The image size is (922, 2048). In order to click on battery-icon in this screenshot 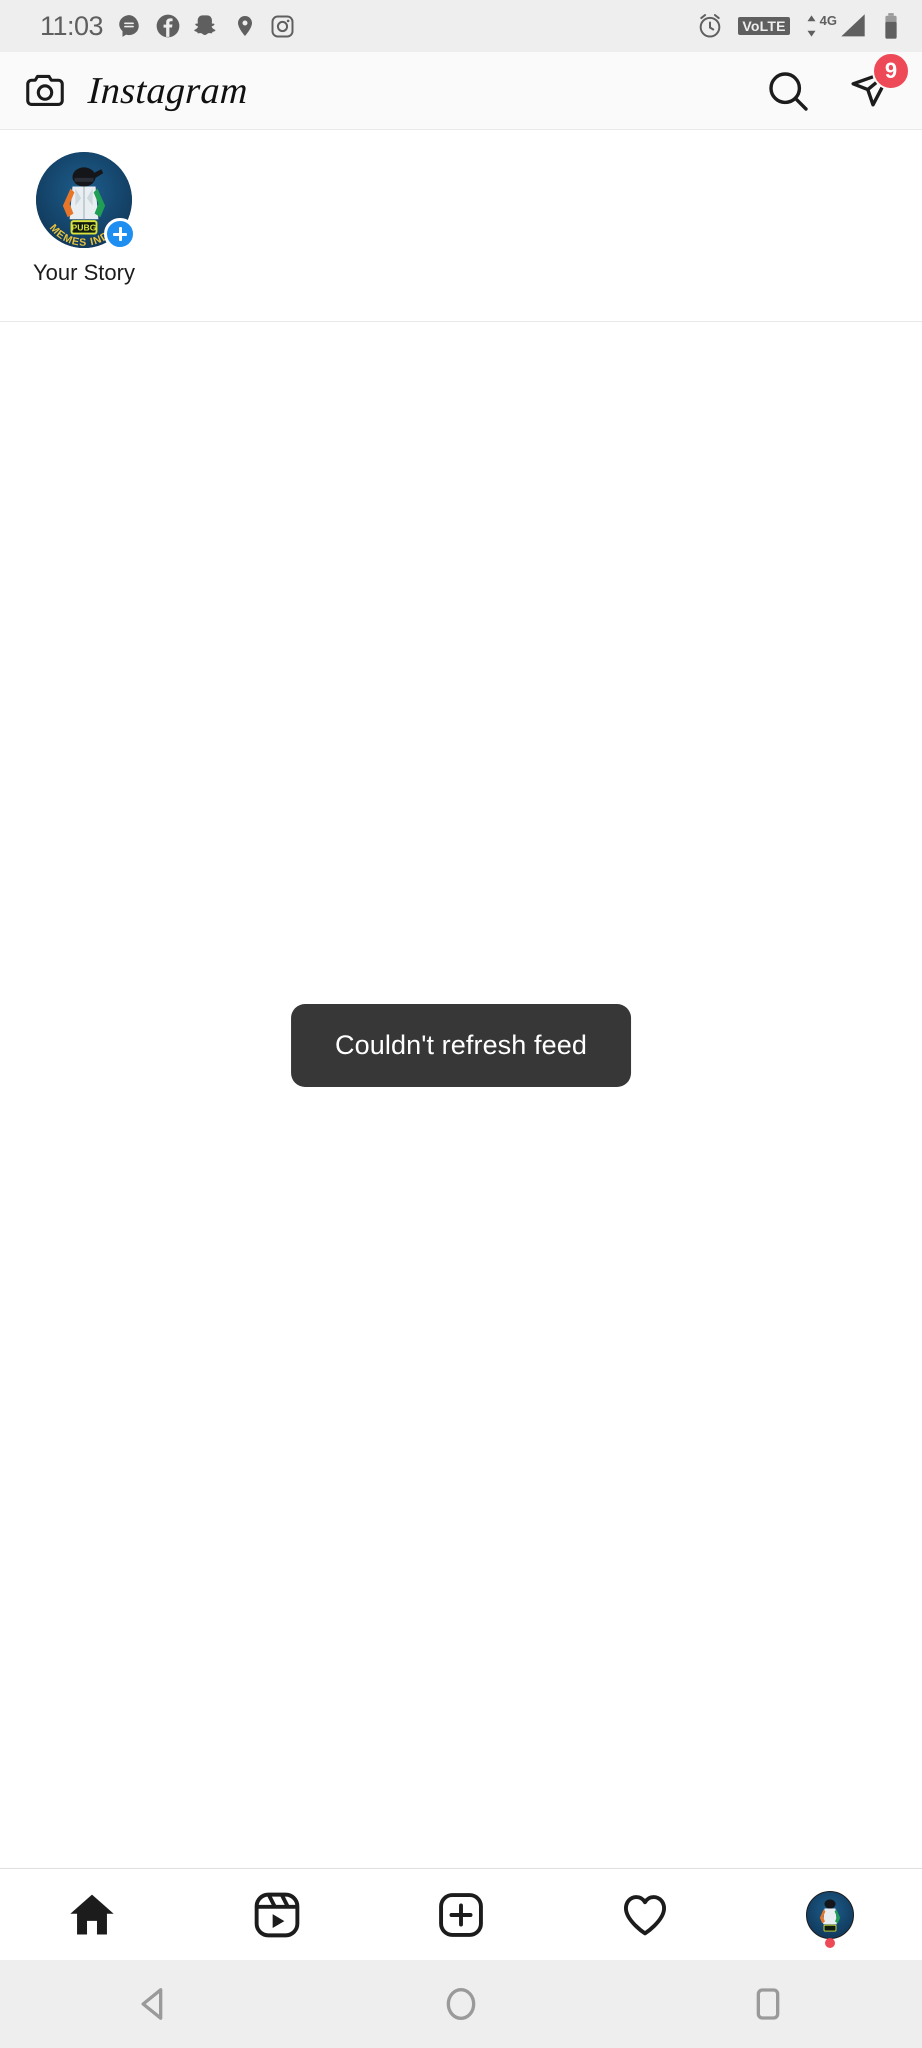, I will do `click(891, 26)`.